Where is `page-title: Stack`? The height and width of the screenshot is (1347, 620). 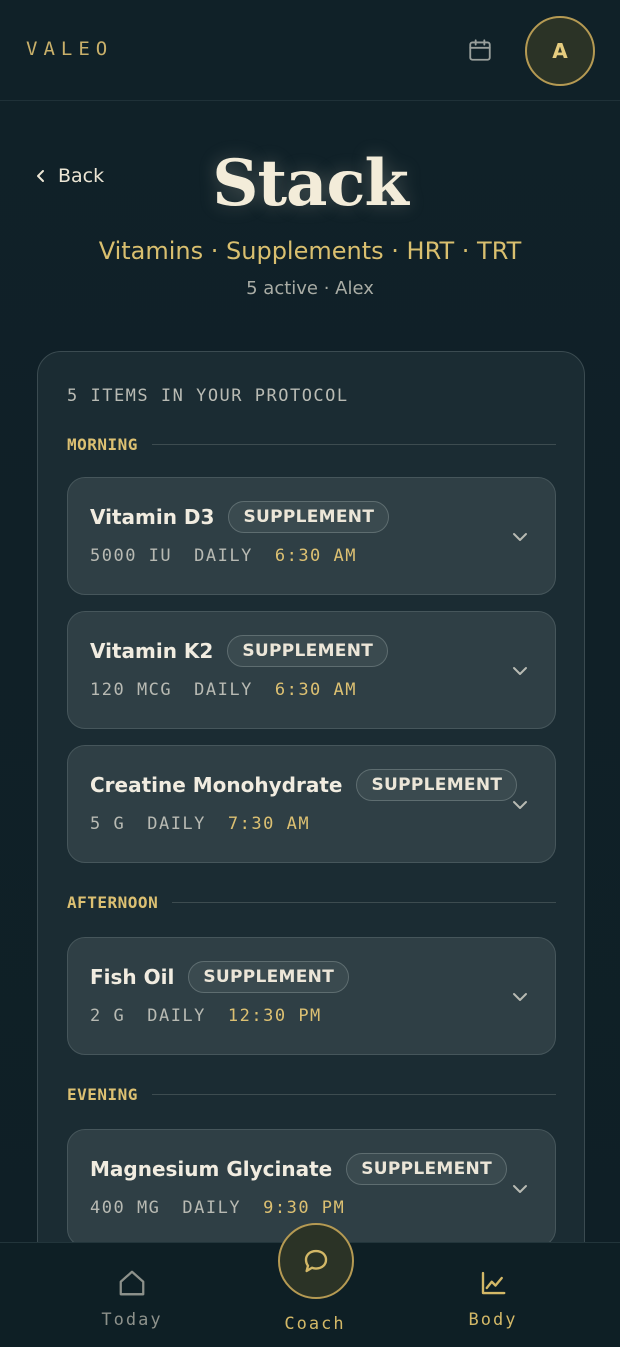
page-title: Stack is located at coordinates (310, 183).